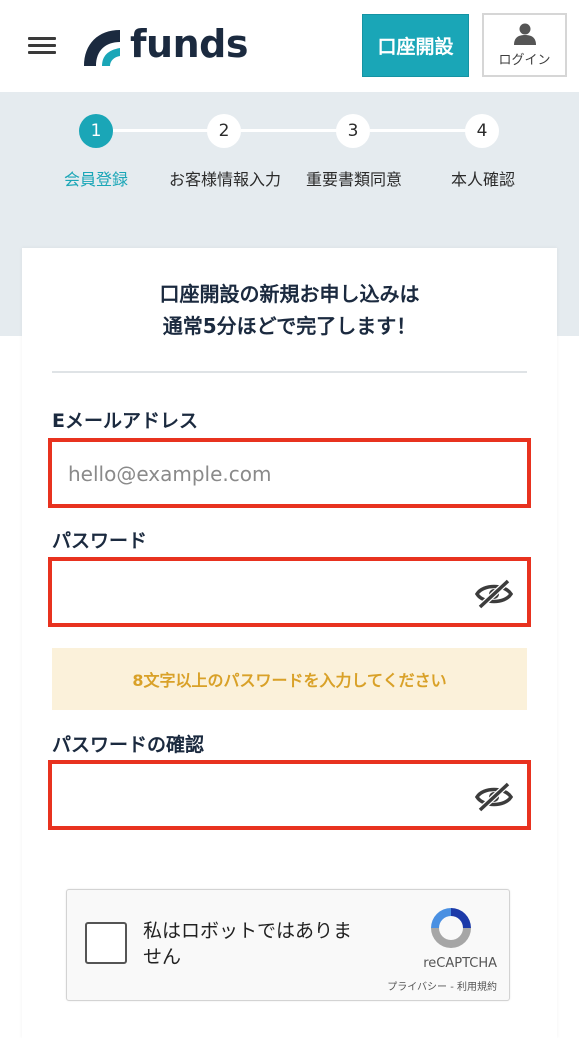 The image size is (579, 1038). What do you see at coordinates (189, 44) in the screenshot?
I see `logo-text: funds` at bounding box center [189, 44].